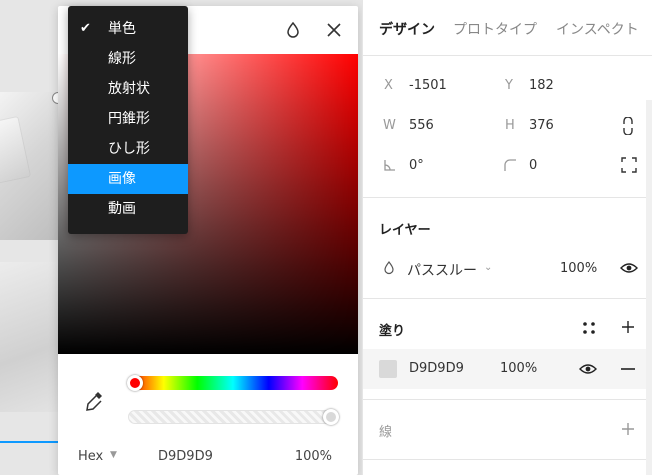 The image size is (652, 475). Describe the element at coordinates (30, 442) in the screenshot. I see `selection-line` at that location.